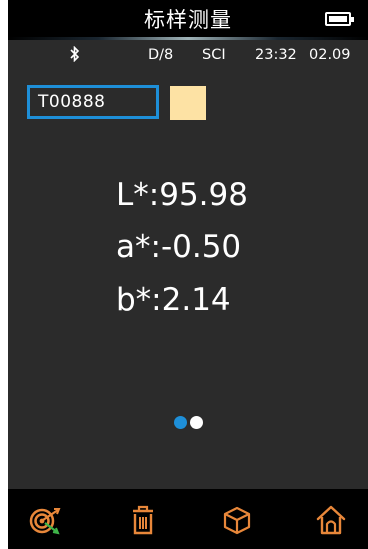  Describe the element at coordinates (75, 54) in the screenshot. I see `bluetooth-icon` at that location.